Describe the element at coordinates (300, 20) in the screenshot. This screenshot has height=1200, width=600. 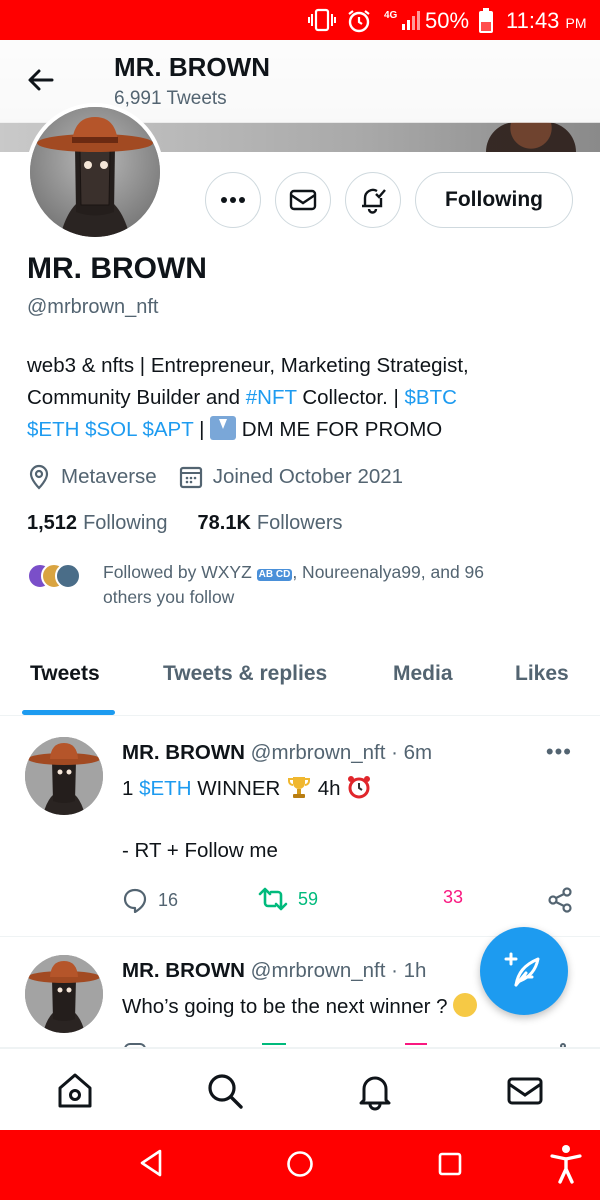
I see `status-bar: 4G 50% 11:43 PM` at that location.